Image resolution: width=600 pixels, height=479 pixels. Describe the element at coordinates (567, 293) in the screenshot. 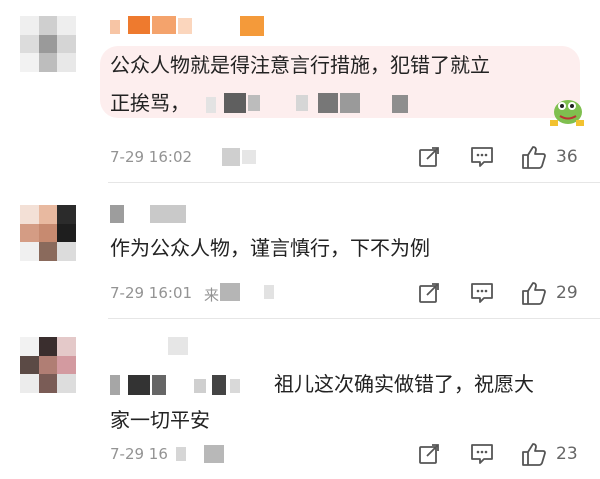

I see `like-count: 29` at that location.